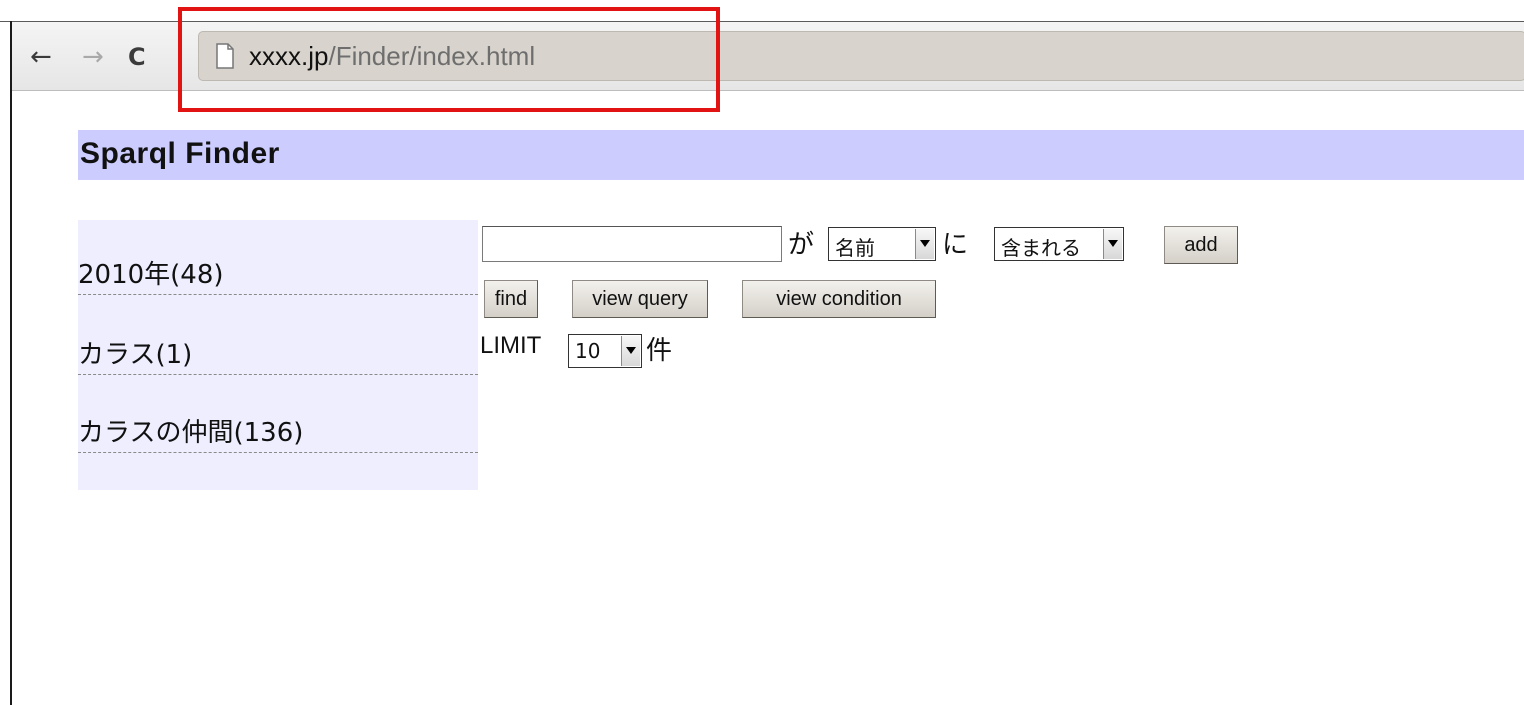 The height and width of the screenshot is (705, 1524). What do you see at coordinates (180, 153) in the screenshot?
I see `page-title: Sparql Finder` at bounding box center [180, 153].